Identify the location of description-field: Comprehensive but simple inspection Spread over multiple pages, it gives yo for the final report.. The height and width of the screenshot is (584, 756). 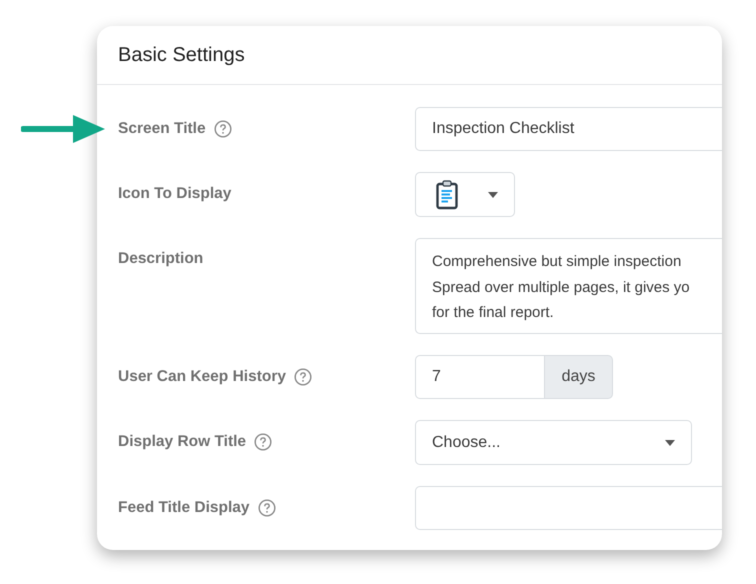
(568, 286).